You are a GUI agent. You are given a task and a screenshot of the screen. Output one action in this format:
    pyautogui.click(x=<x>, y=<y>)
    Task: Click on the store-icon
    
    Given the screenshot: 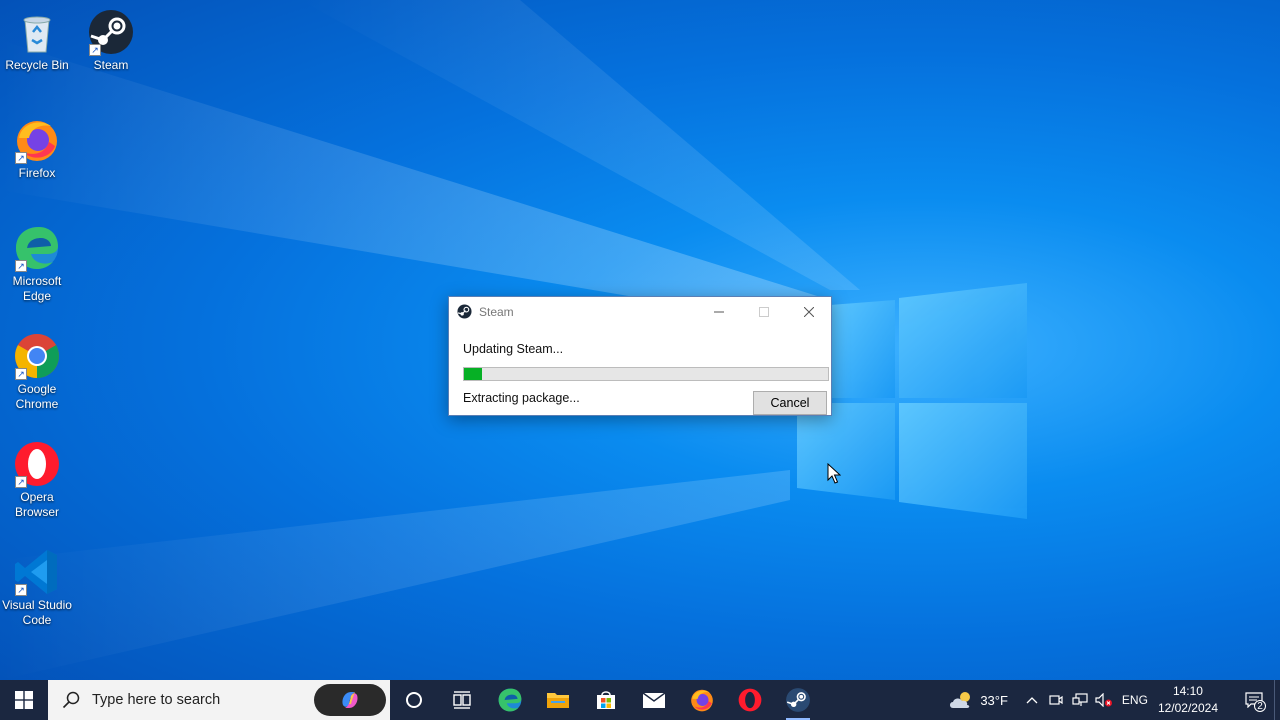 What is the action you would take?
    pyautogui.click(x=606, y=700)
    